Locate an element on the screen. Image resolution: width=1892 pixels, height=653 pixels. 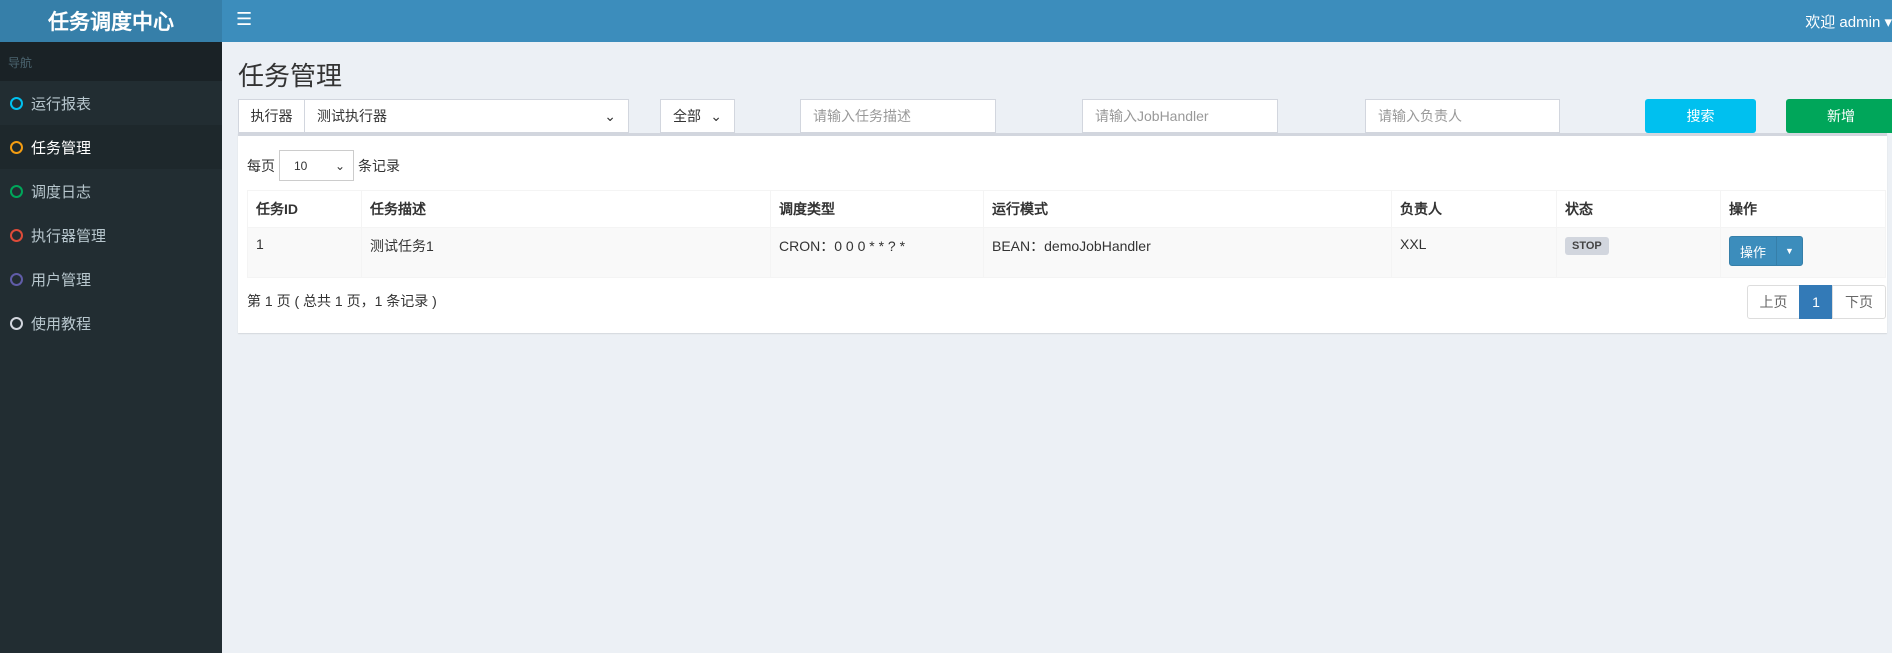
executor-select: 测试执行器 ⌄ is located at coordinates (466, 116).